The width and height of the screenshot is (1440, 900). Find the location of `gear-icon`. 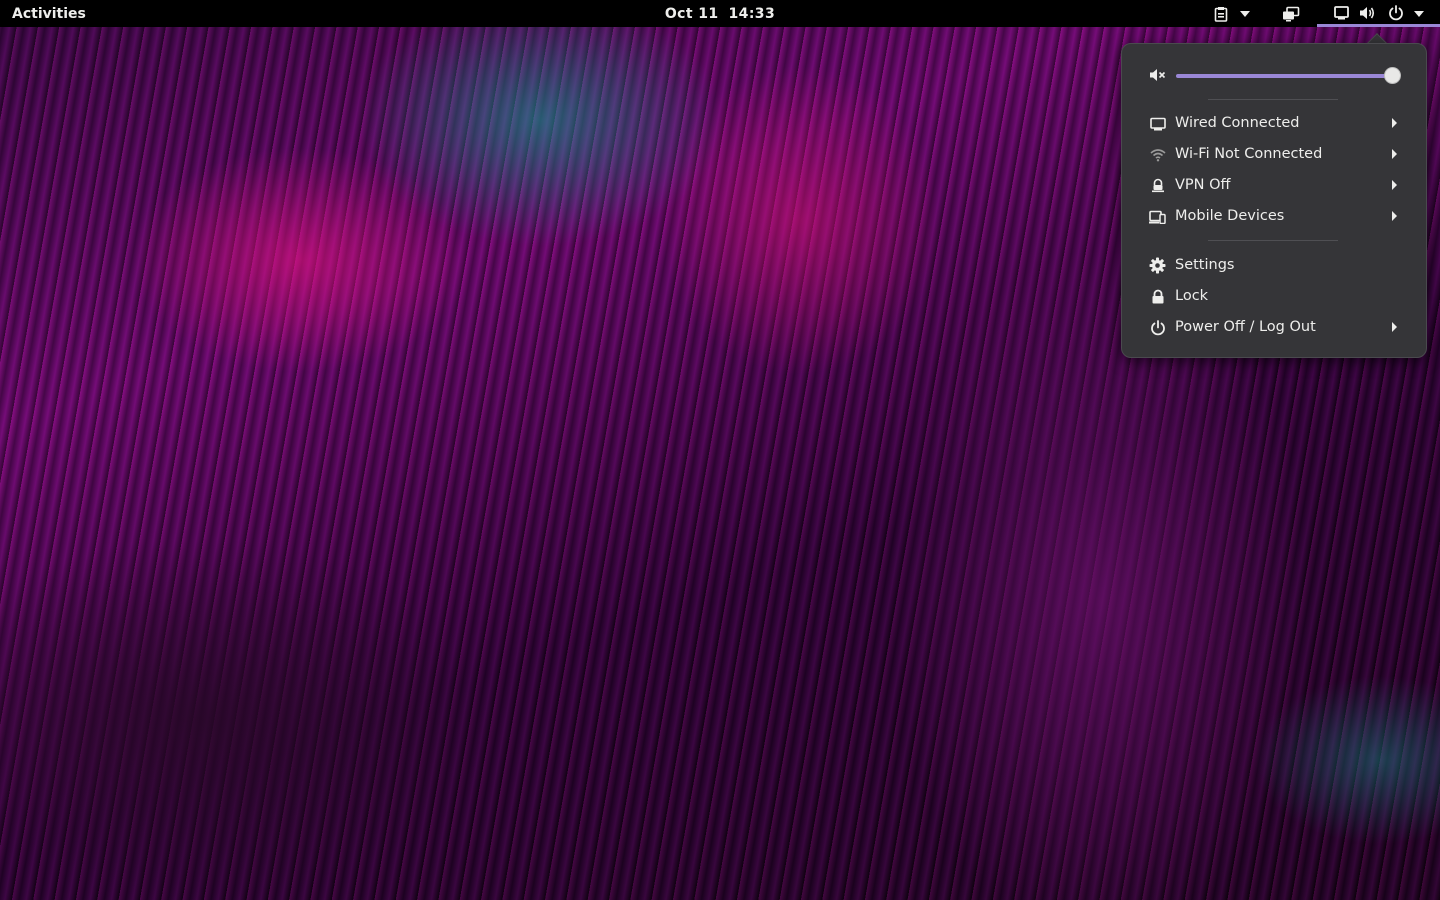

gear-icon is located at coordinates (1157, 265).